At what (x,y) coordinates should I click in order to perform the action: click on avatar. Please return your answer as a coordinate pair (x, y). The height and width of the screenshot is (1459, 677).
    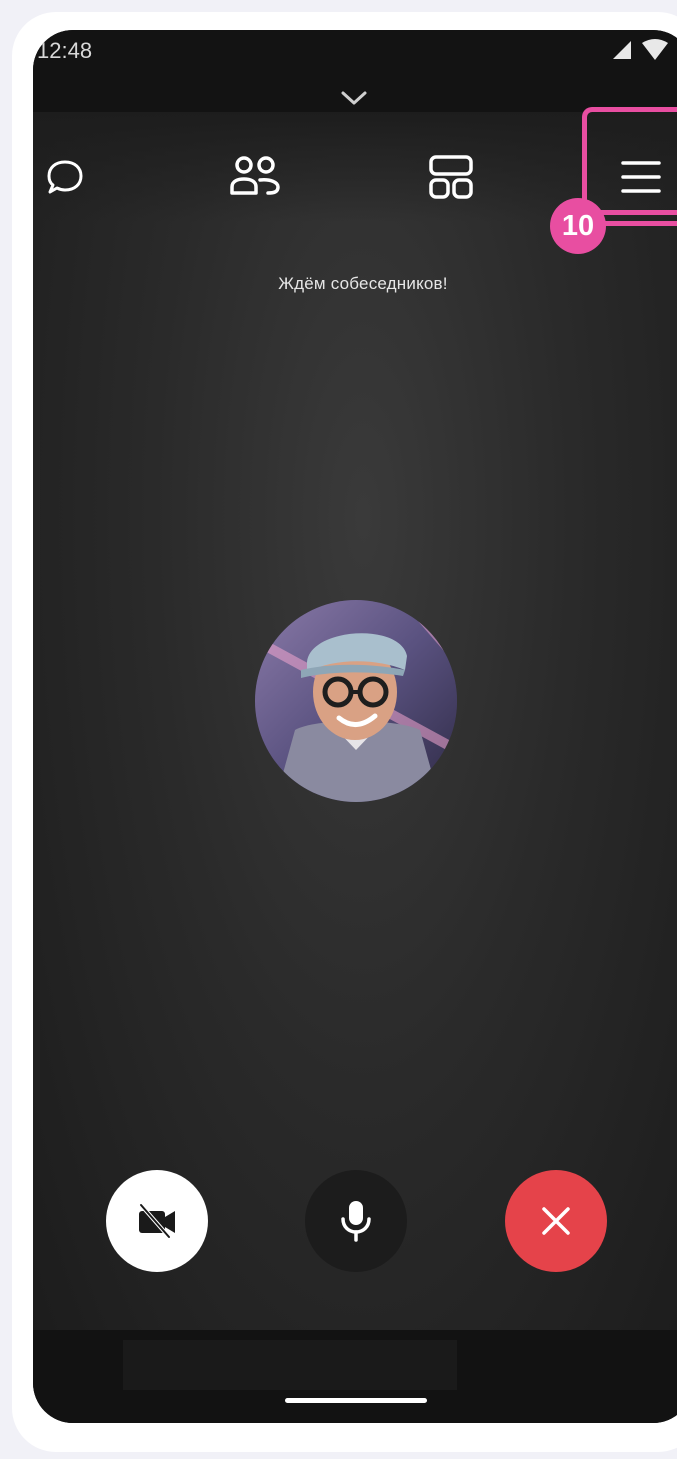
    Looking at the image, I should click on (356, 701).